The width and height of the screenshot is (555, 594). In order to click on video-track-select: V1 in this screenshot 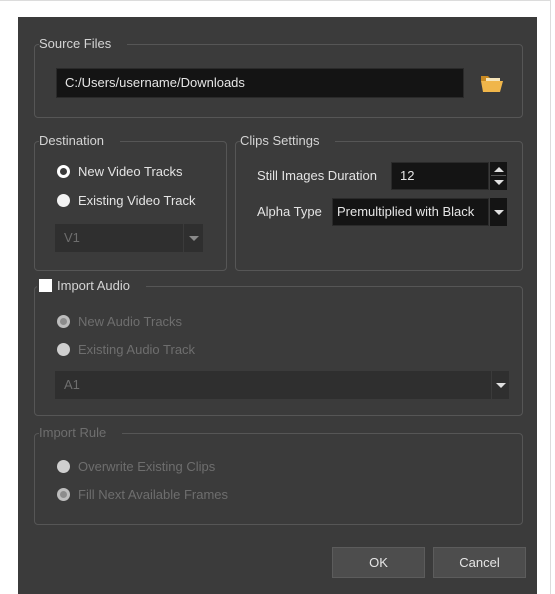, I will do `click(119, 238)`.